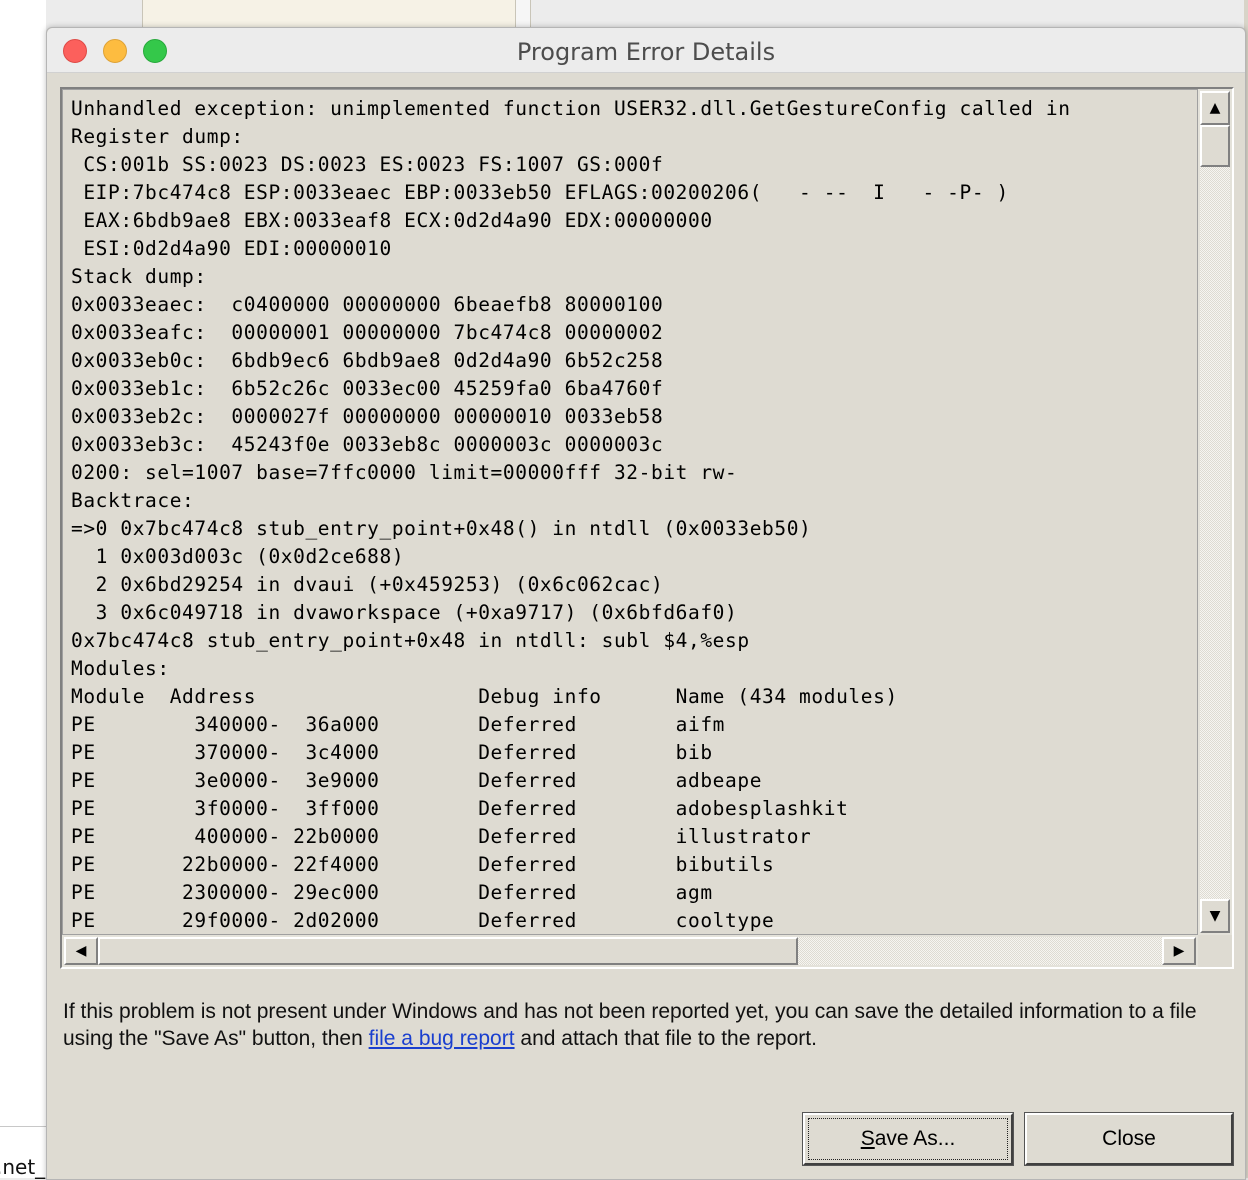  I want to click on scroll-up-button: ▲, so click(1215, 108).